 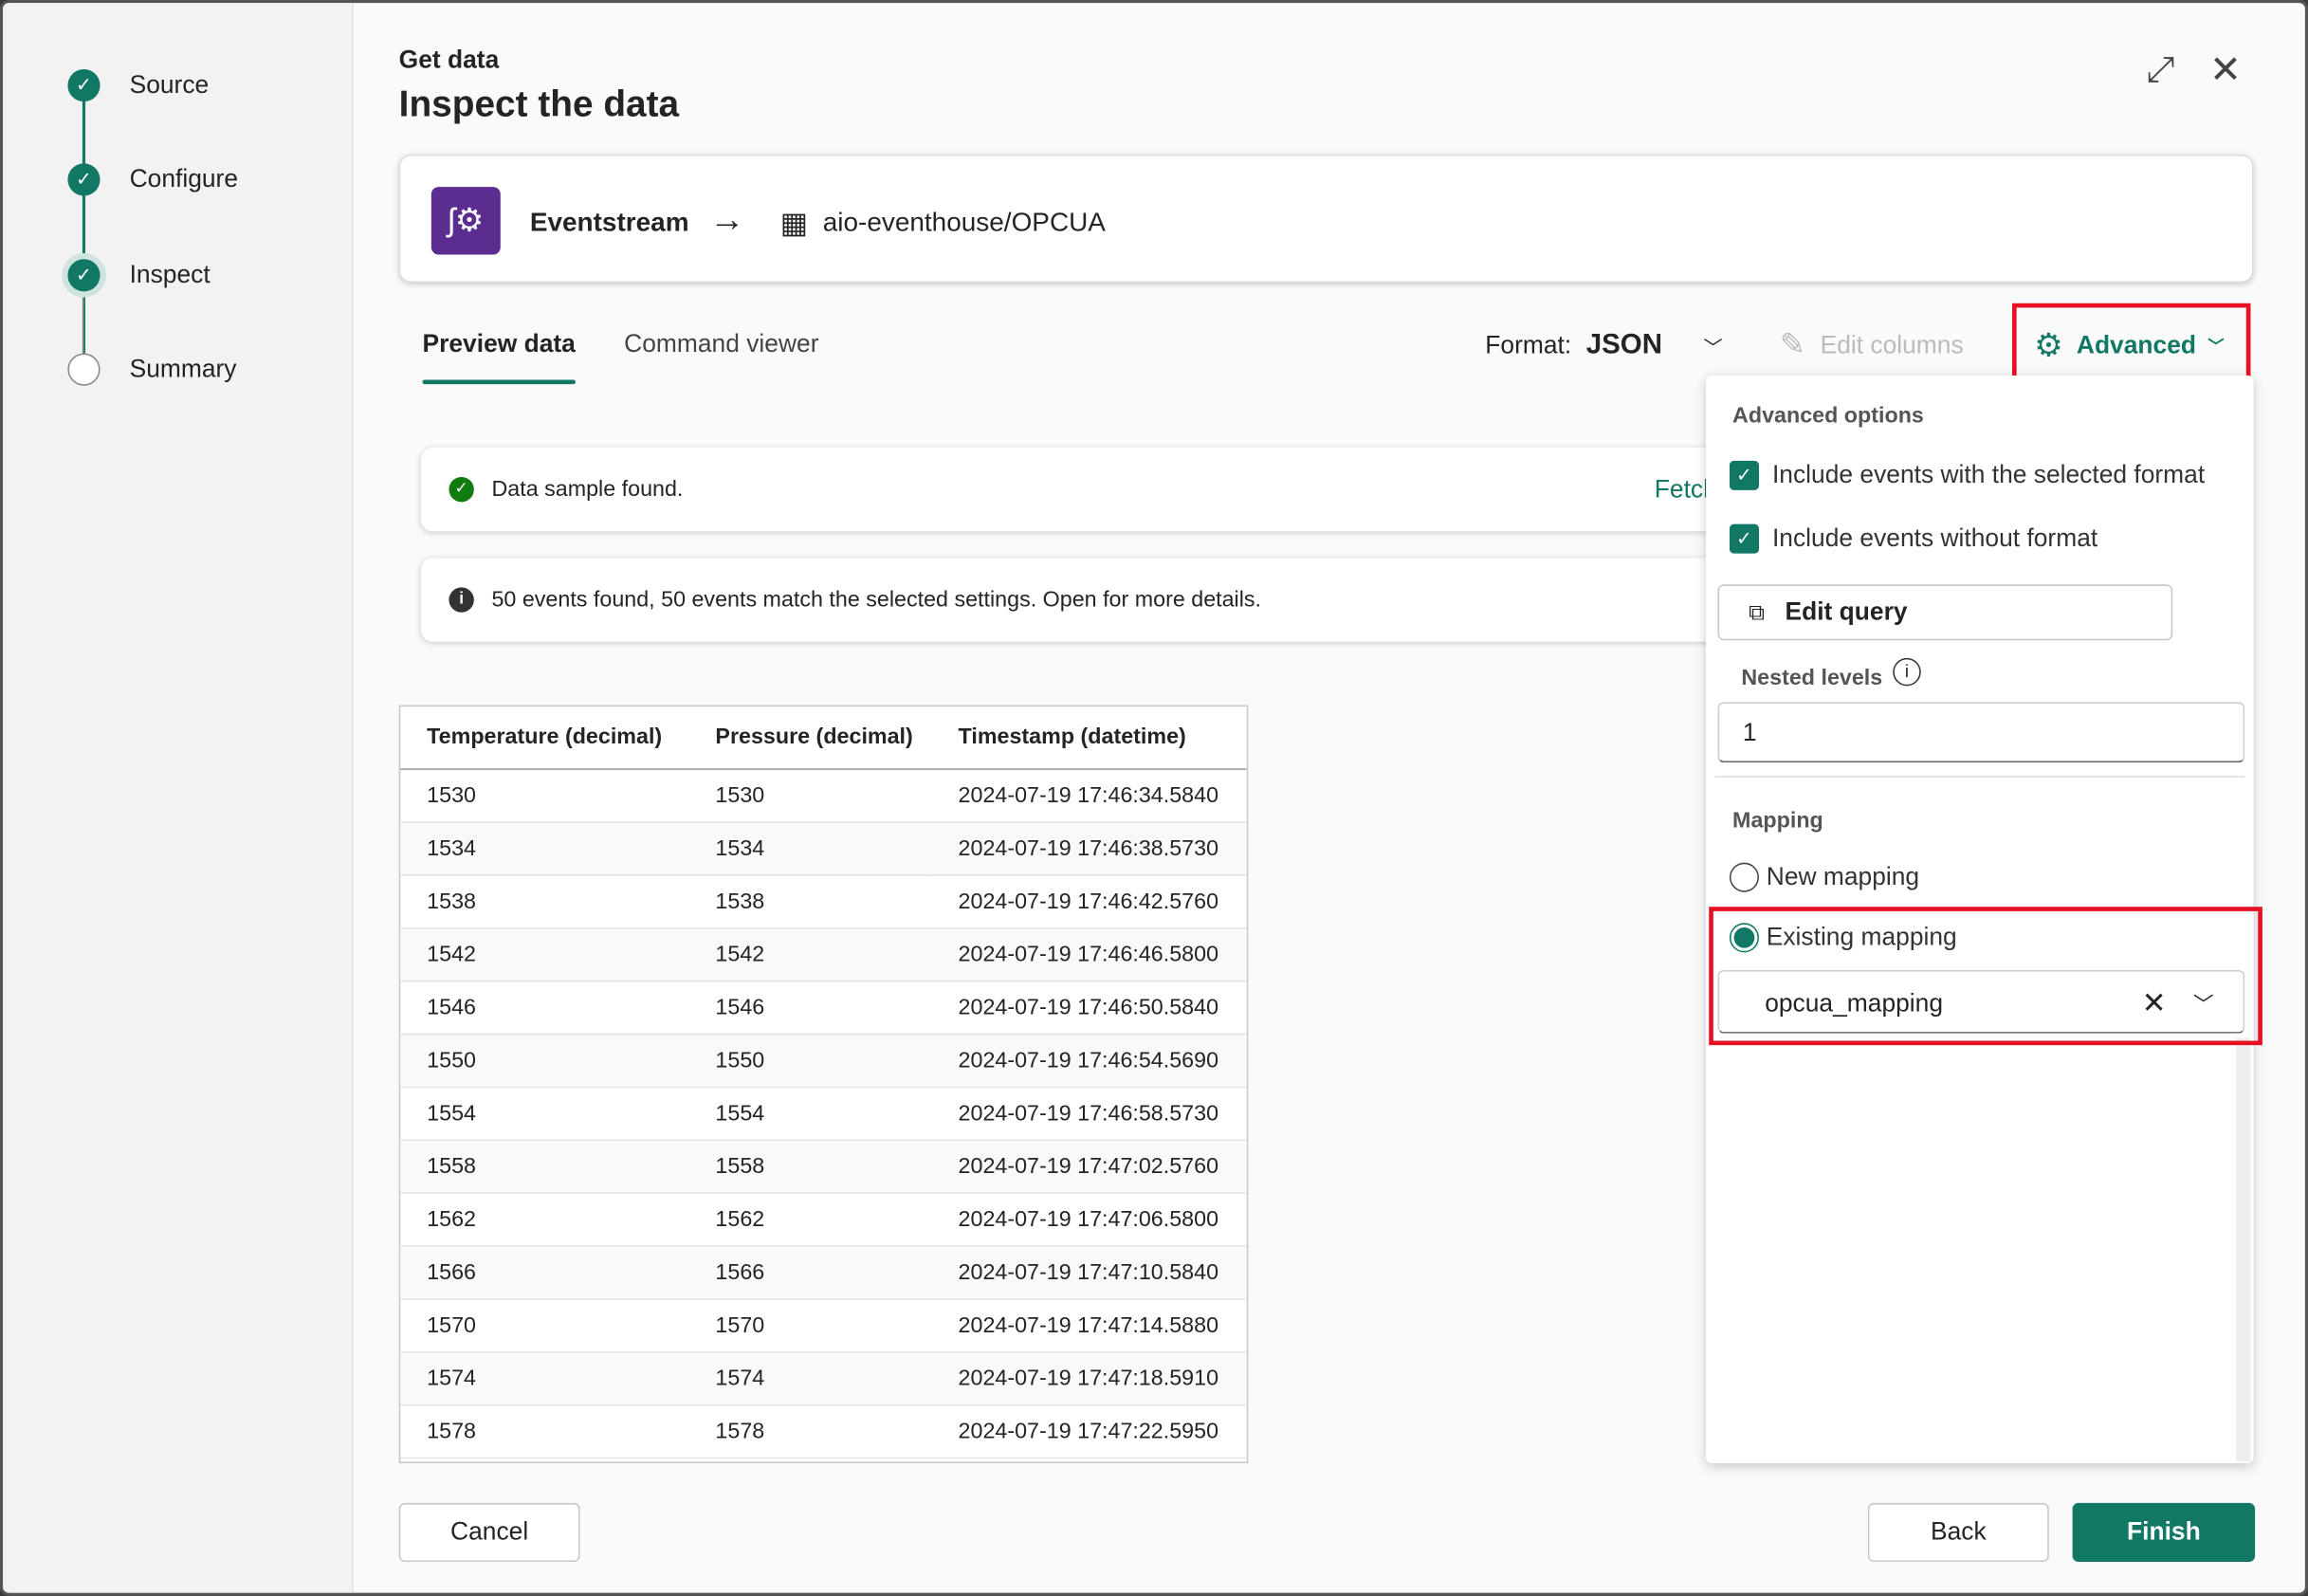 What do you see at coordinates (169, 85) in the screenshot?
I see `step-label: Source` at bounding box center [169, 85].